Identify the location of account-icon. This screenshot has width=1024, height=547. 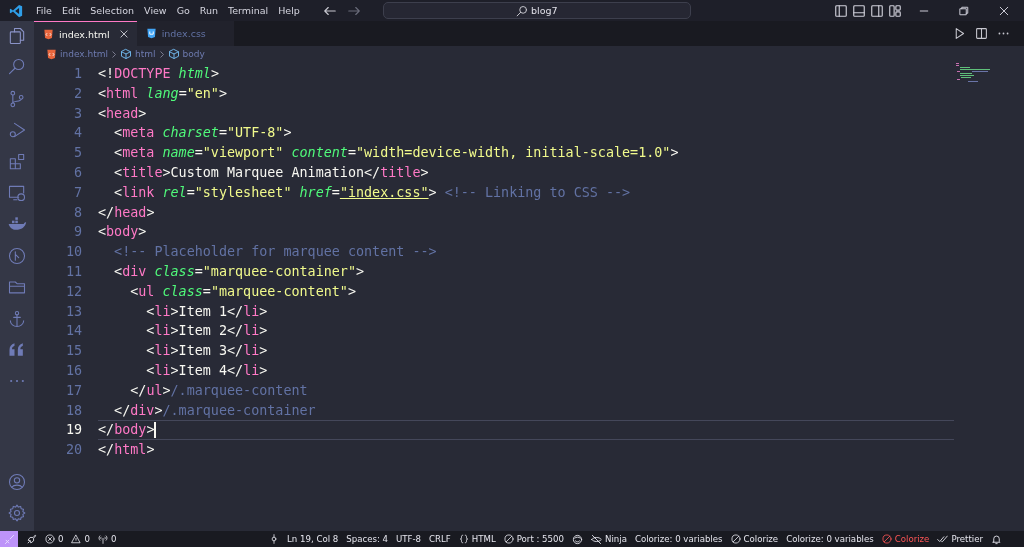
(17, 482).